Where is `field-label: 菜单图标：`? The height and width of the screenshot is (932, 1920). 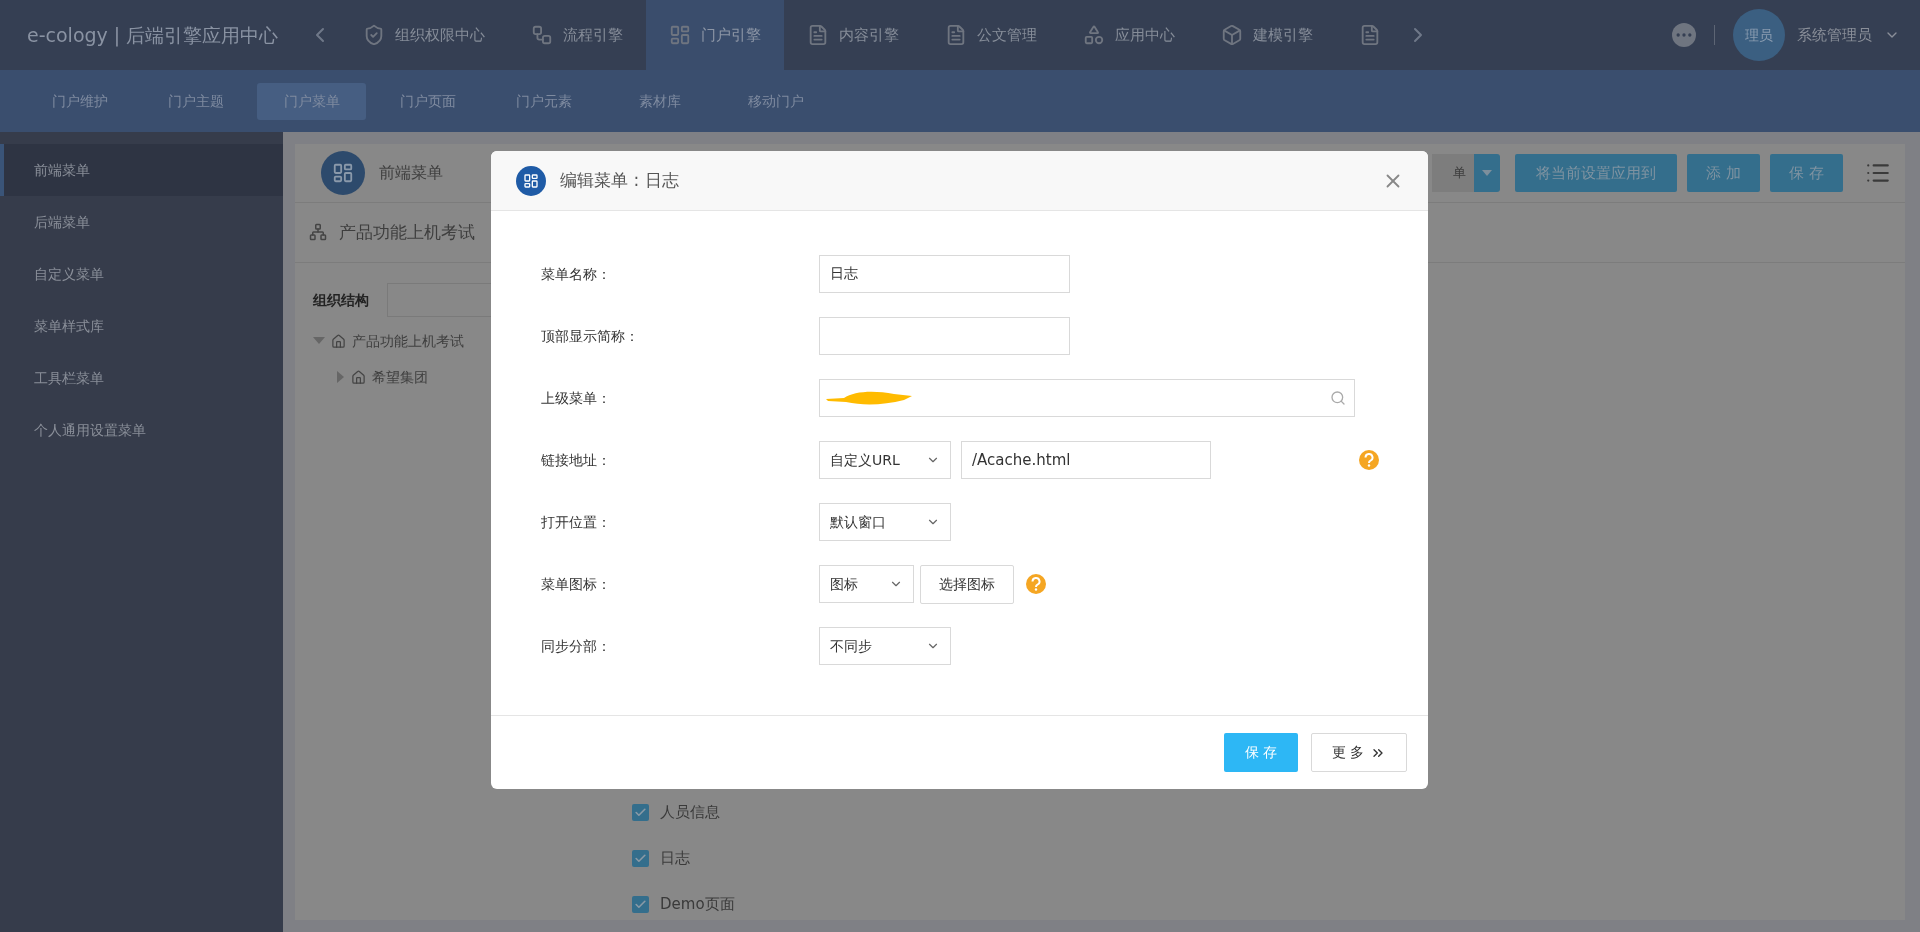
field-label: 菜单图标： is located at coordinates (576, 584).